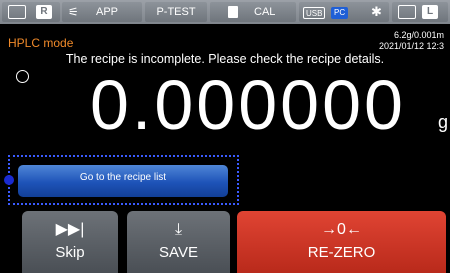 This screenshot has width=450, height=273. Describe the element at coordinates (70, 252) in the screenshot. I see `skip-label: Skip` at that location.